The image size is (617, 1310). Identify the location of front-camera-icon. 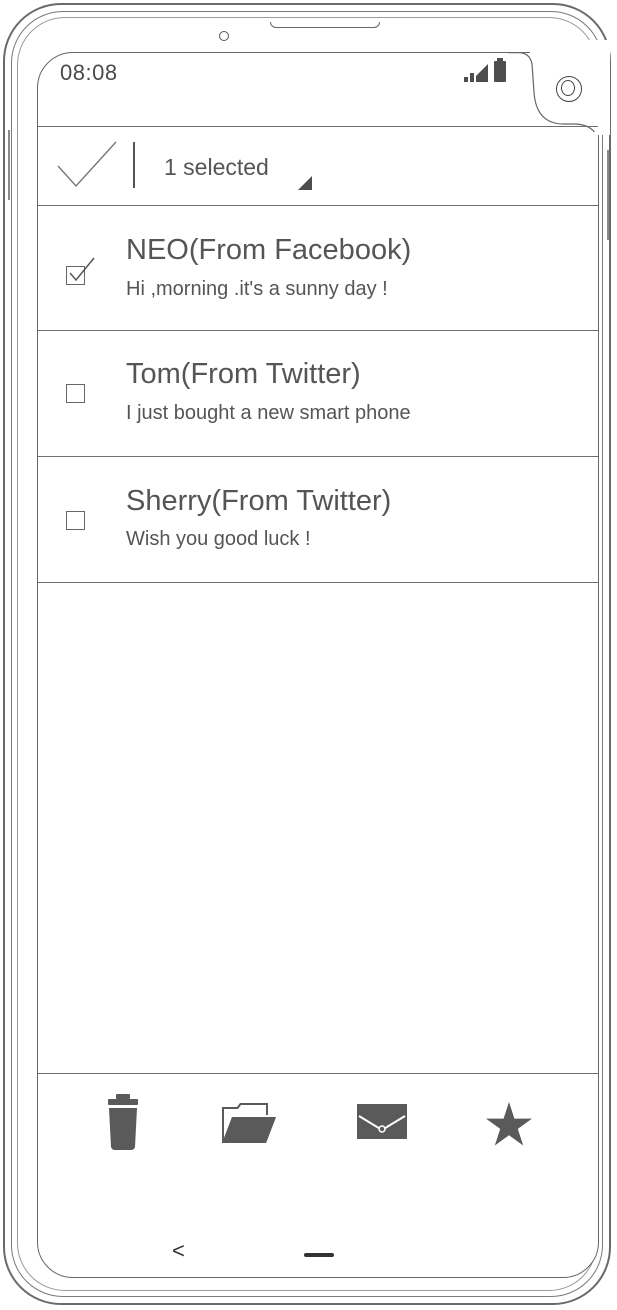
(569, 89).